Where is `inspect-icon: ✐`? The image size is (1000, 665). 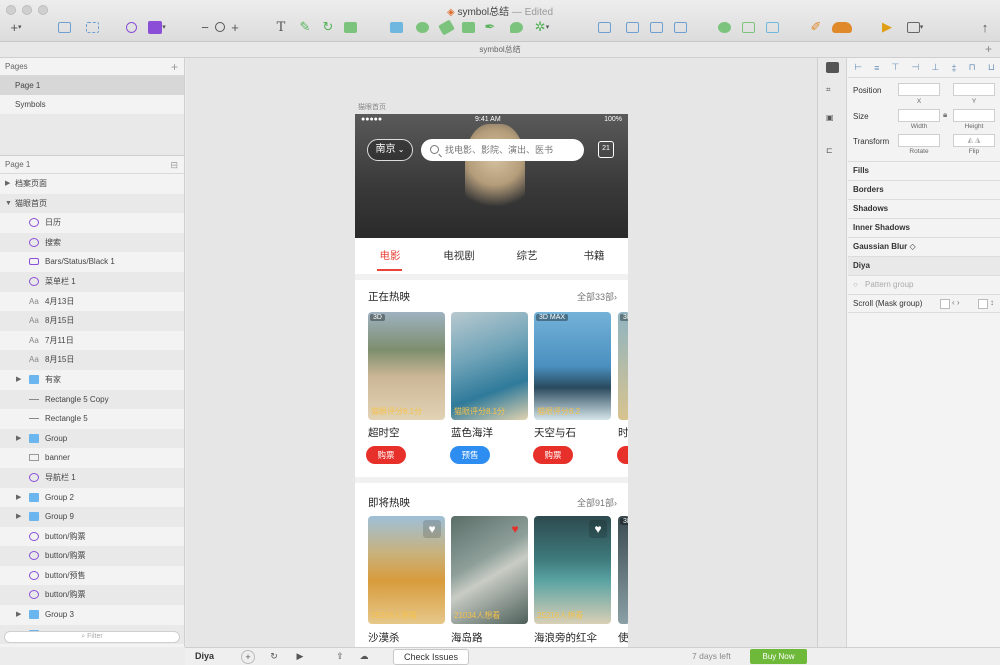 inspect-icon: ✐ is located at coordinates (816, 27).